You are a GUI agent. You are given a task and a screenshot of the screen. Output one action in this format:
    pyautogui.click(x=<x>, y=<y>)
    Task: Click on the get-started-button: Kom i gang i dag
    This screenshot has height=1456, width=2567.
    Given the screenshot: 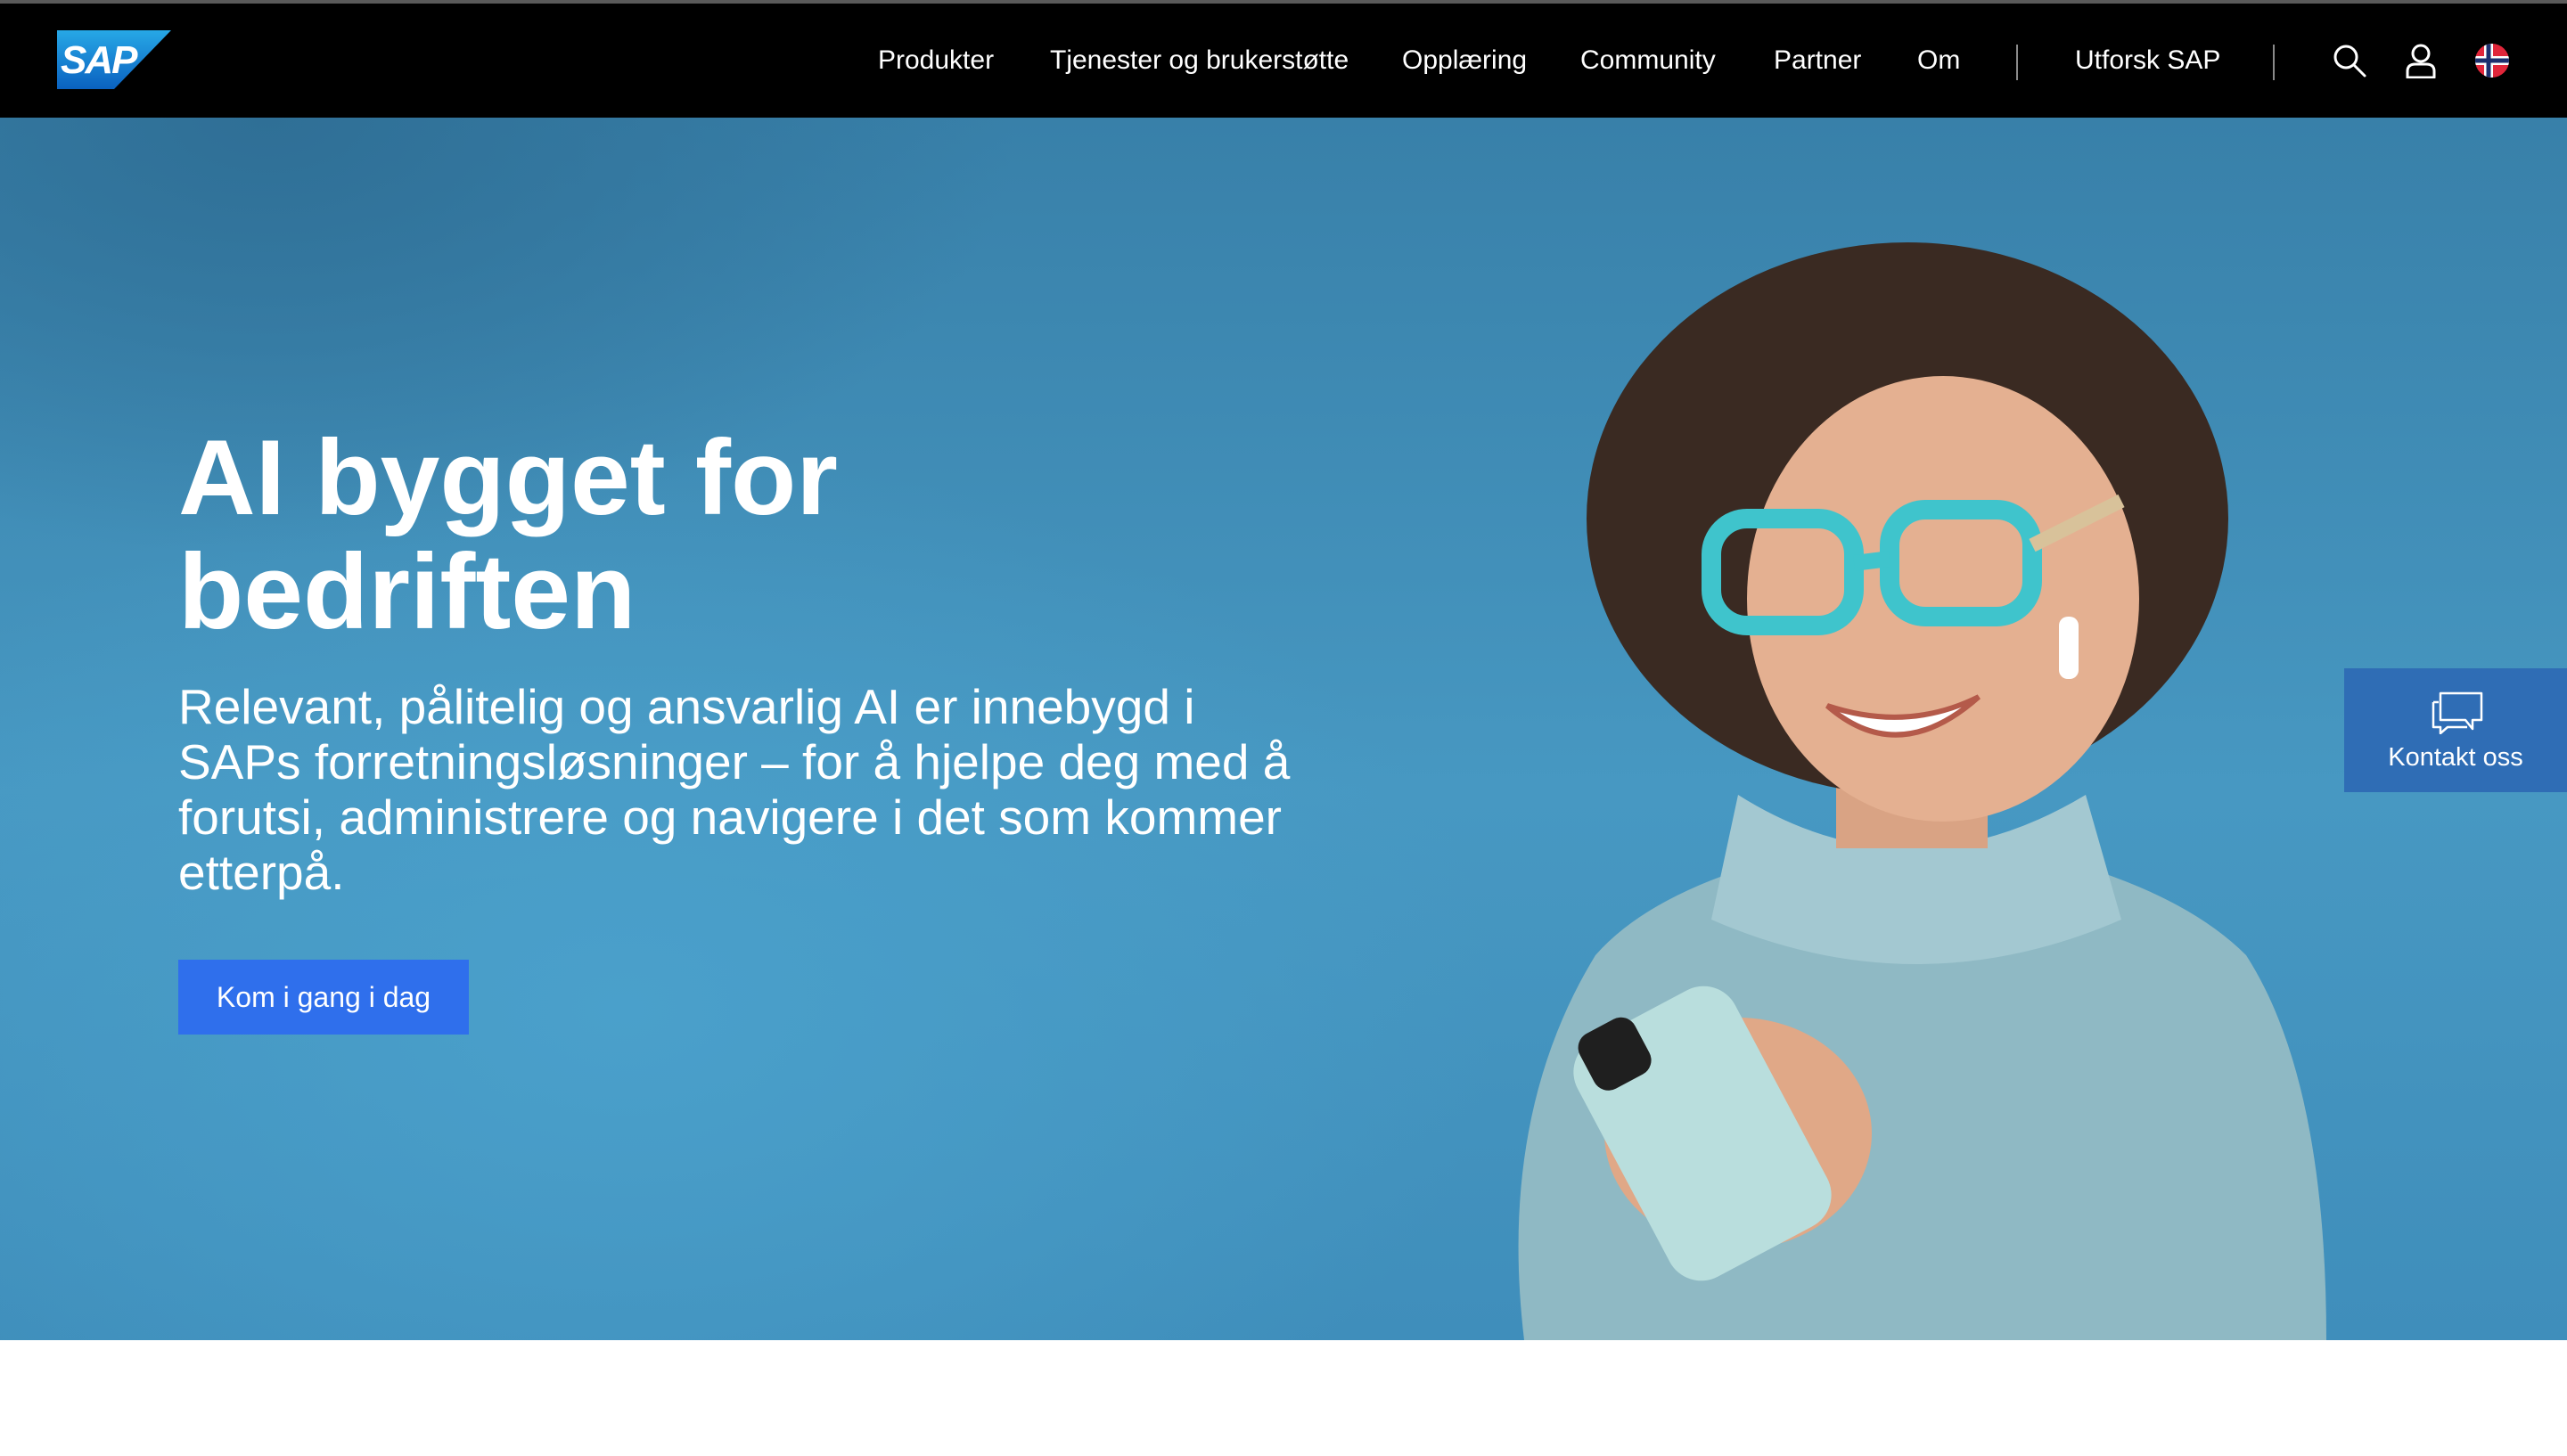 What is the action you would take?
    pyautogui.click(x=323, y=998)
    